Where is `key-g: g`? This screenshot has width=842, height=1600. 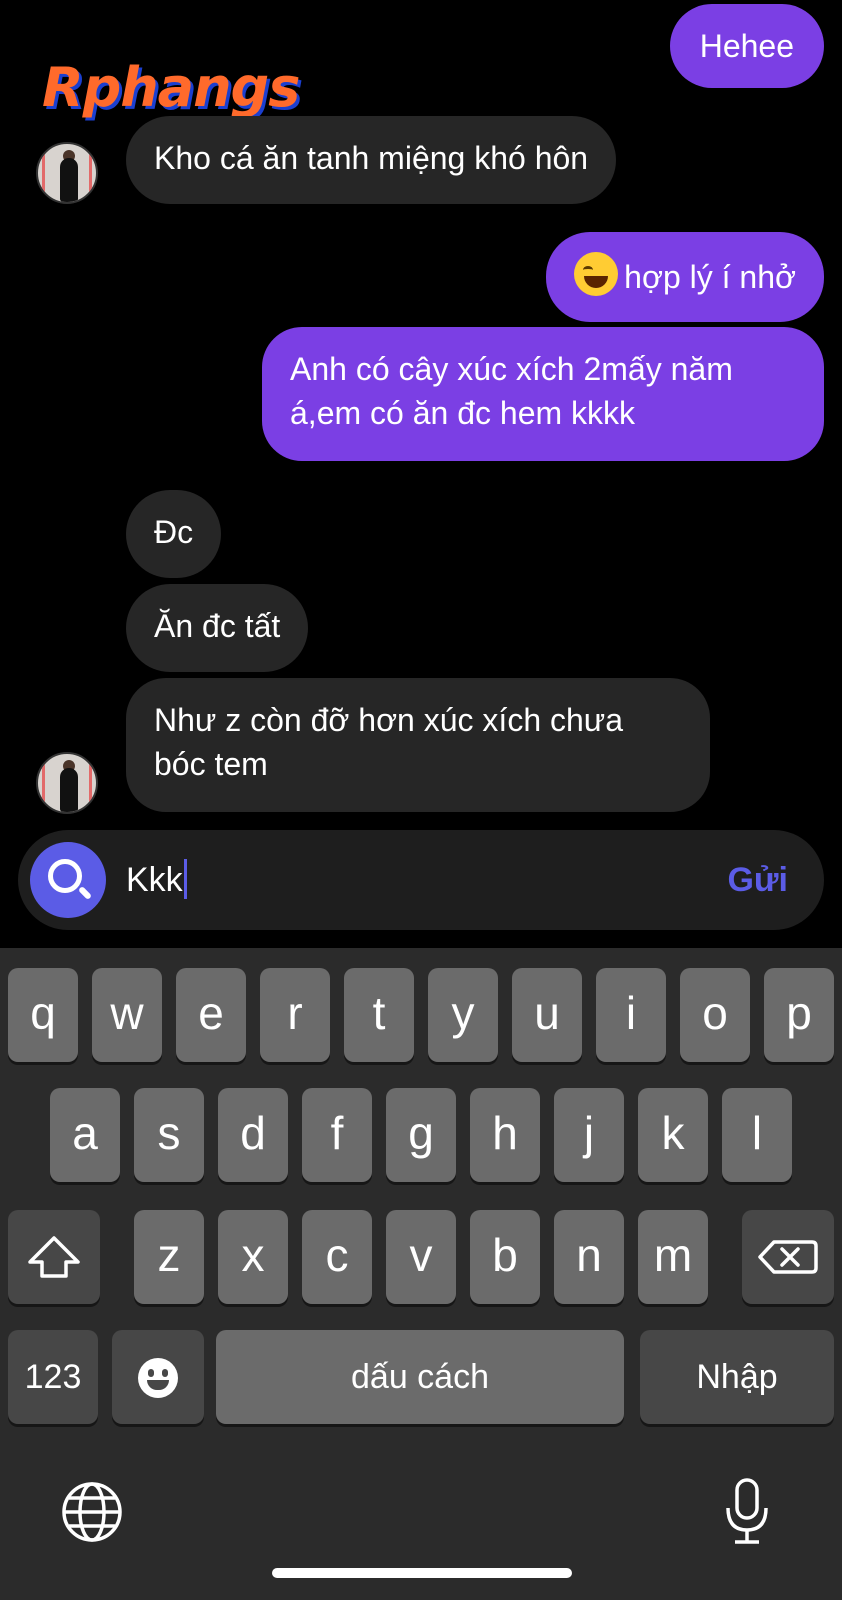
key-g: g is located at coordinates (421, 1135).